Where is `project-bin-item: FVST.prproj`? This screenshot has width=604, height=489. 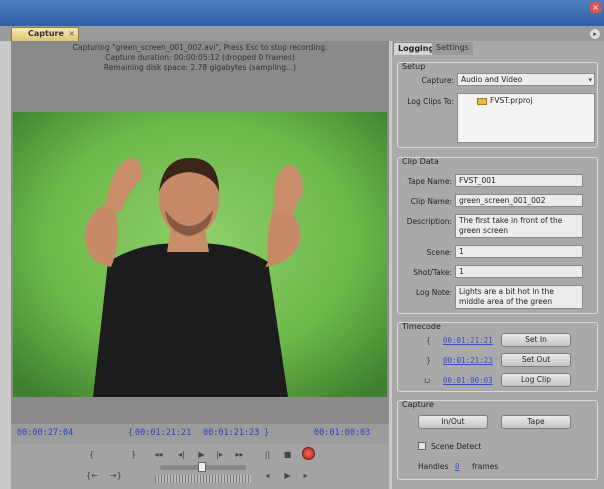
project-bin-item: FVST.prproj is located at coordinates (526, 100).